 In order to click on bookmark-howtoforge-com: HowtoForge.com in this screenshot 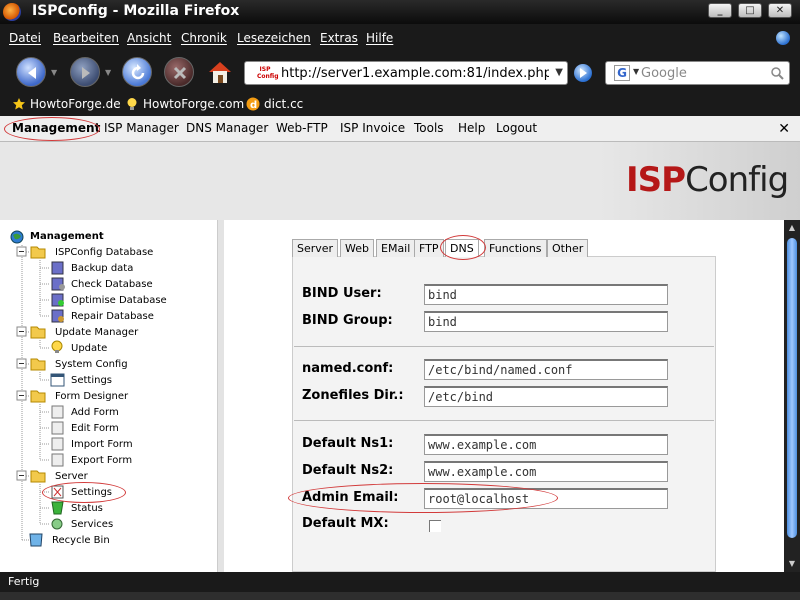, I will do `click(184, 104)`.